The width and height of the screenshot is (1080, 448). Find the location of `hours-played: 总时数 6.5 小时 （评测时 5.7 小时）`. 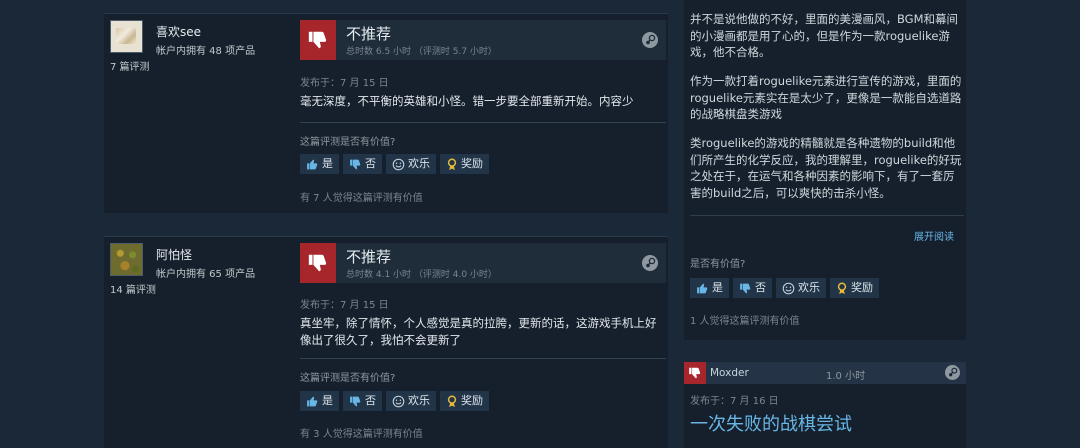

hours-played: 总时数 6.5 小时 （评测时 5.7 小时） is located at coordinates (421, 52).